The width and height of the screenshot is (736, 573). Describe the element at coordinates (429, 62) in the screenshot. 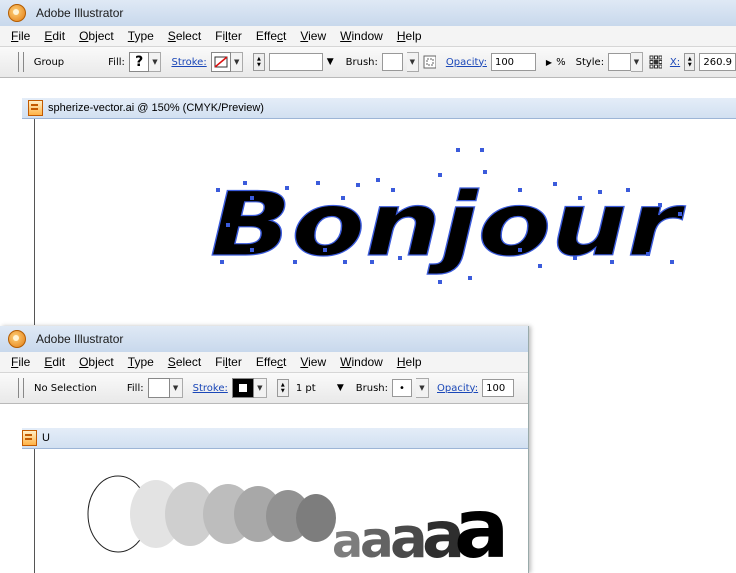

I see `brush-options-icon` at that location.